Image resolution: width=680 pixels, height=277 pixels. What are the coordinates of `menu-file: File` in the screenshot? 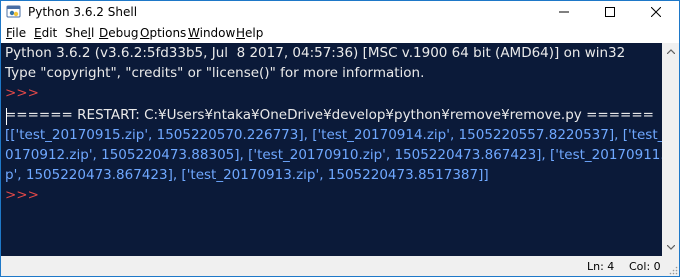 It's located at (16, 33).